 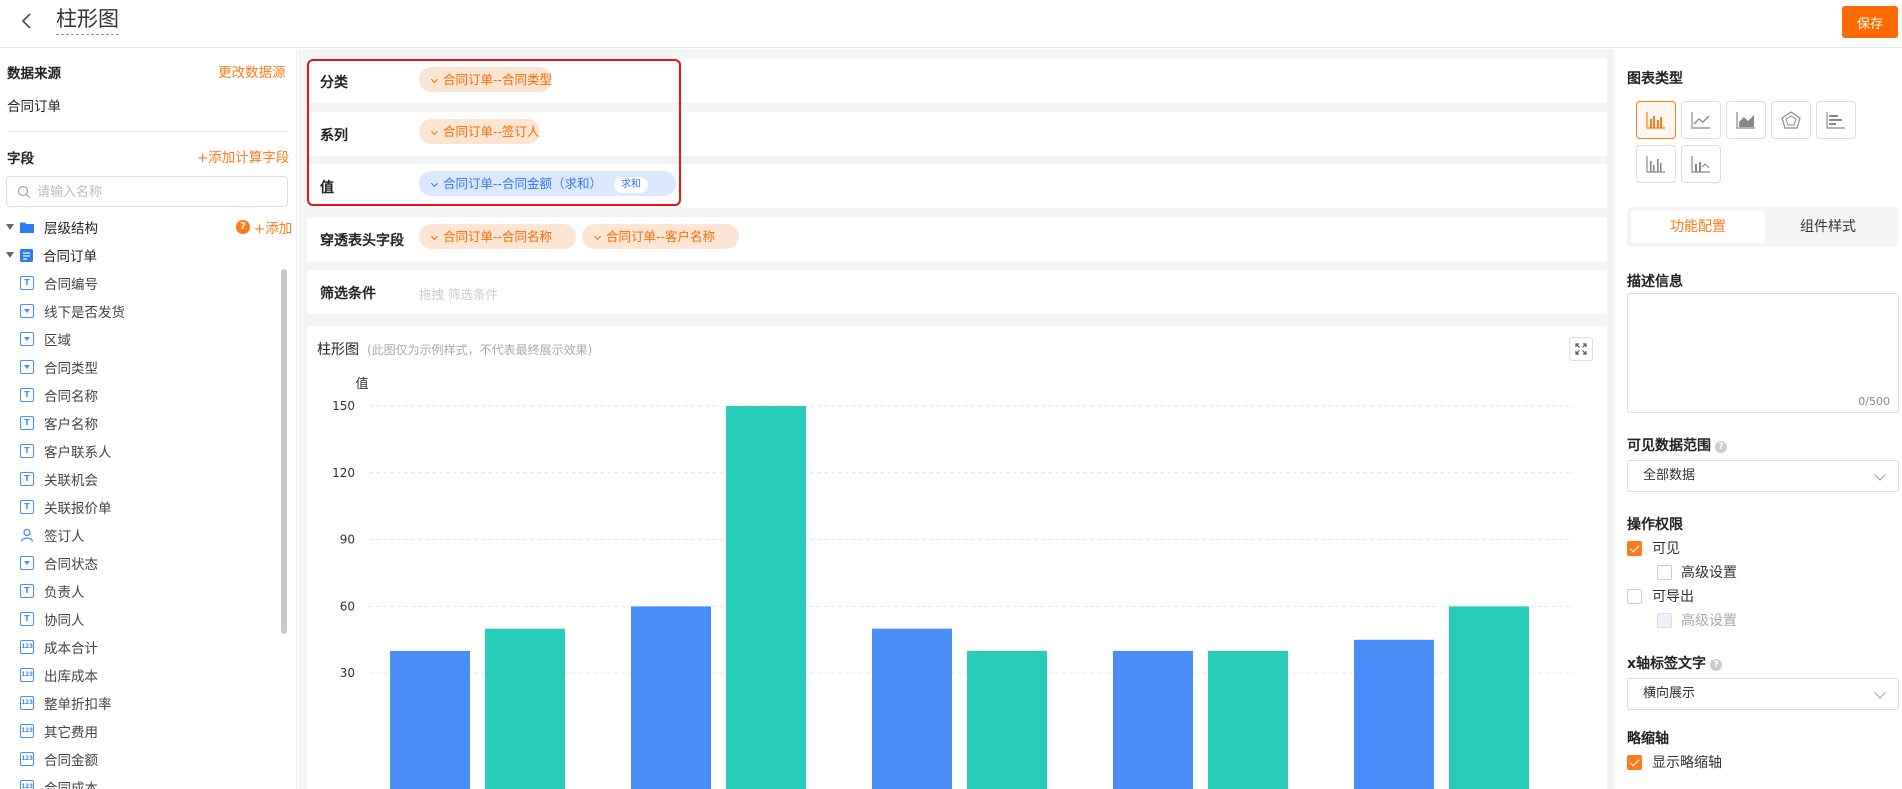 What do you see at coordinates (1655, 525) in the screenshot?
I see `permission-label: 操作权限` at bounding box center [1655, 525].